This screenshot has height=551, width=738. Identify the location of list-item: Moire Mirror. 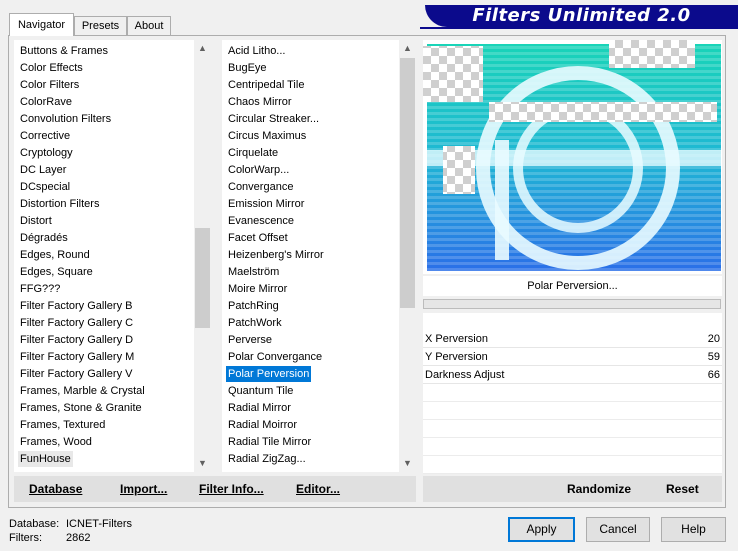
(257, 289).